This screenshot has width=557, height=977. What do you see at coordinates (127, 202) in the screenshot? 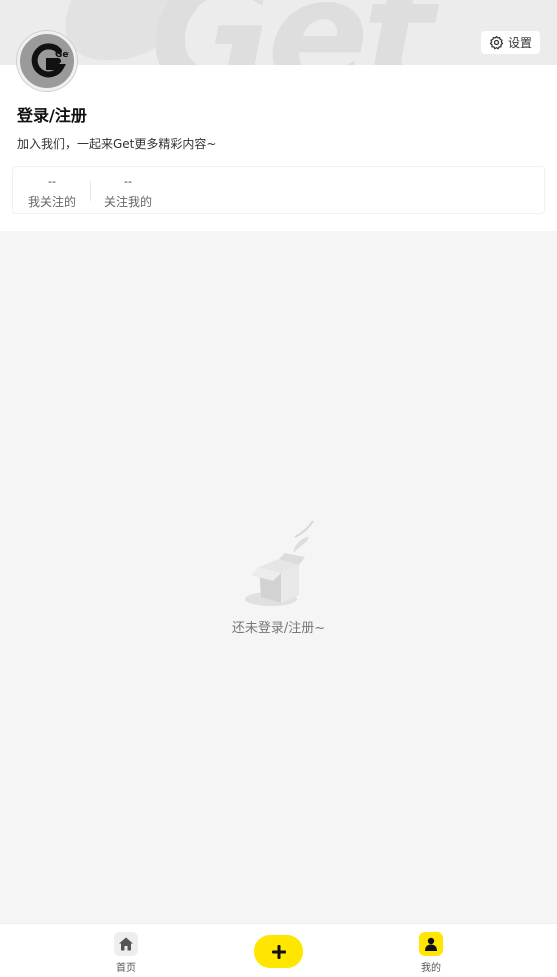
I see `followers-label: 关注我的` at bounding box center [127, 202].